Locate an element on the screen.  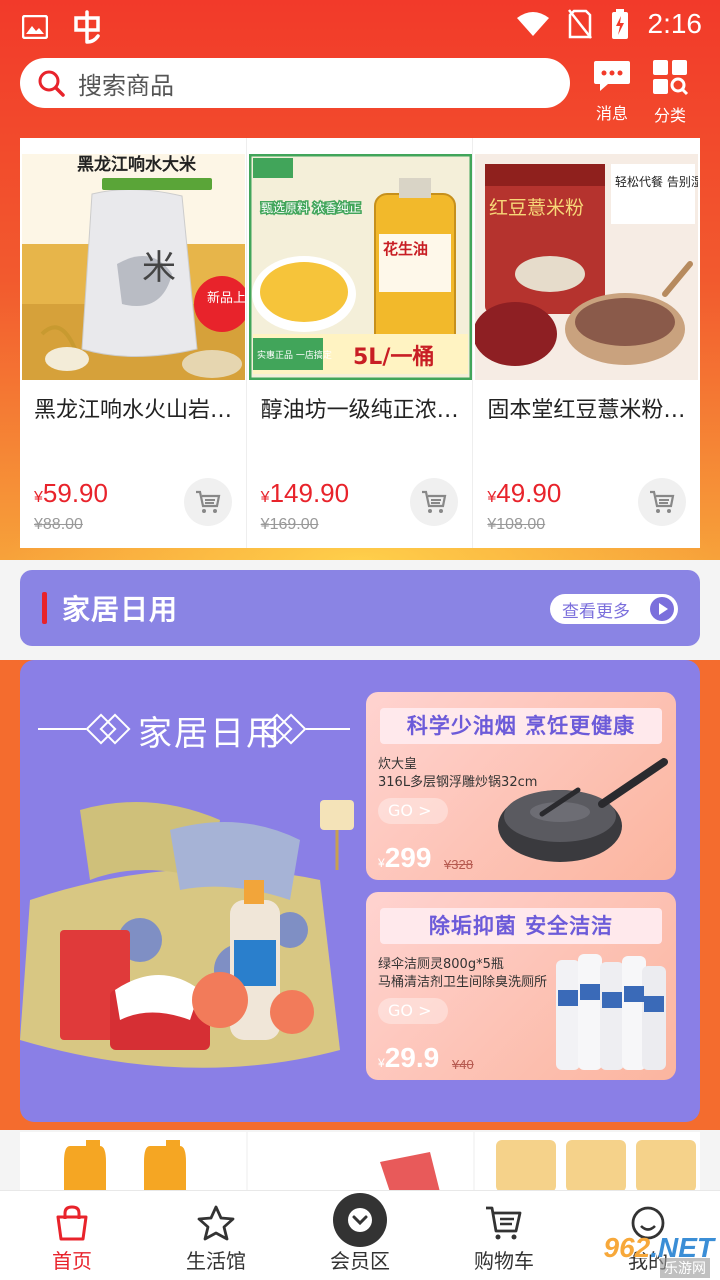
rice-image-title: 黑龙江响水大米 is located at coordinates (137, 164).